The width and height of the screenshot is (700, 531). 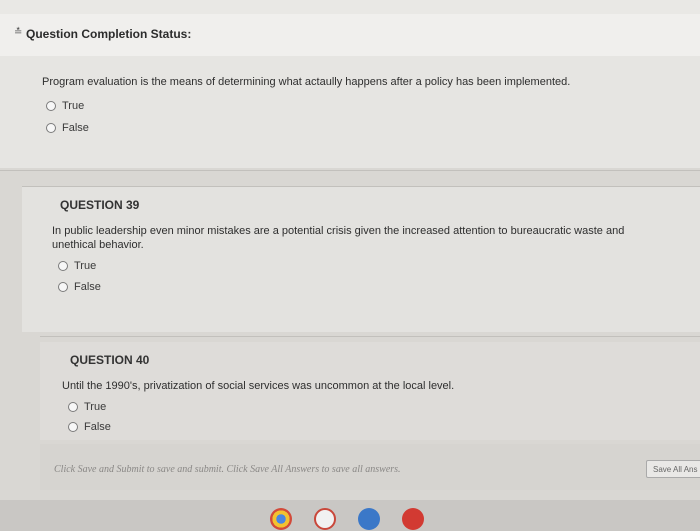 What do you see at coordinates (350, 35) in the screenshot?
I see `completion-status-header: ≛ Question Completion Status:` at bounding box center [350, 35].